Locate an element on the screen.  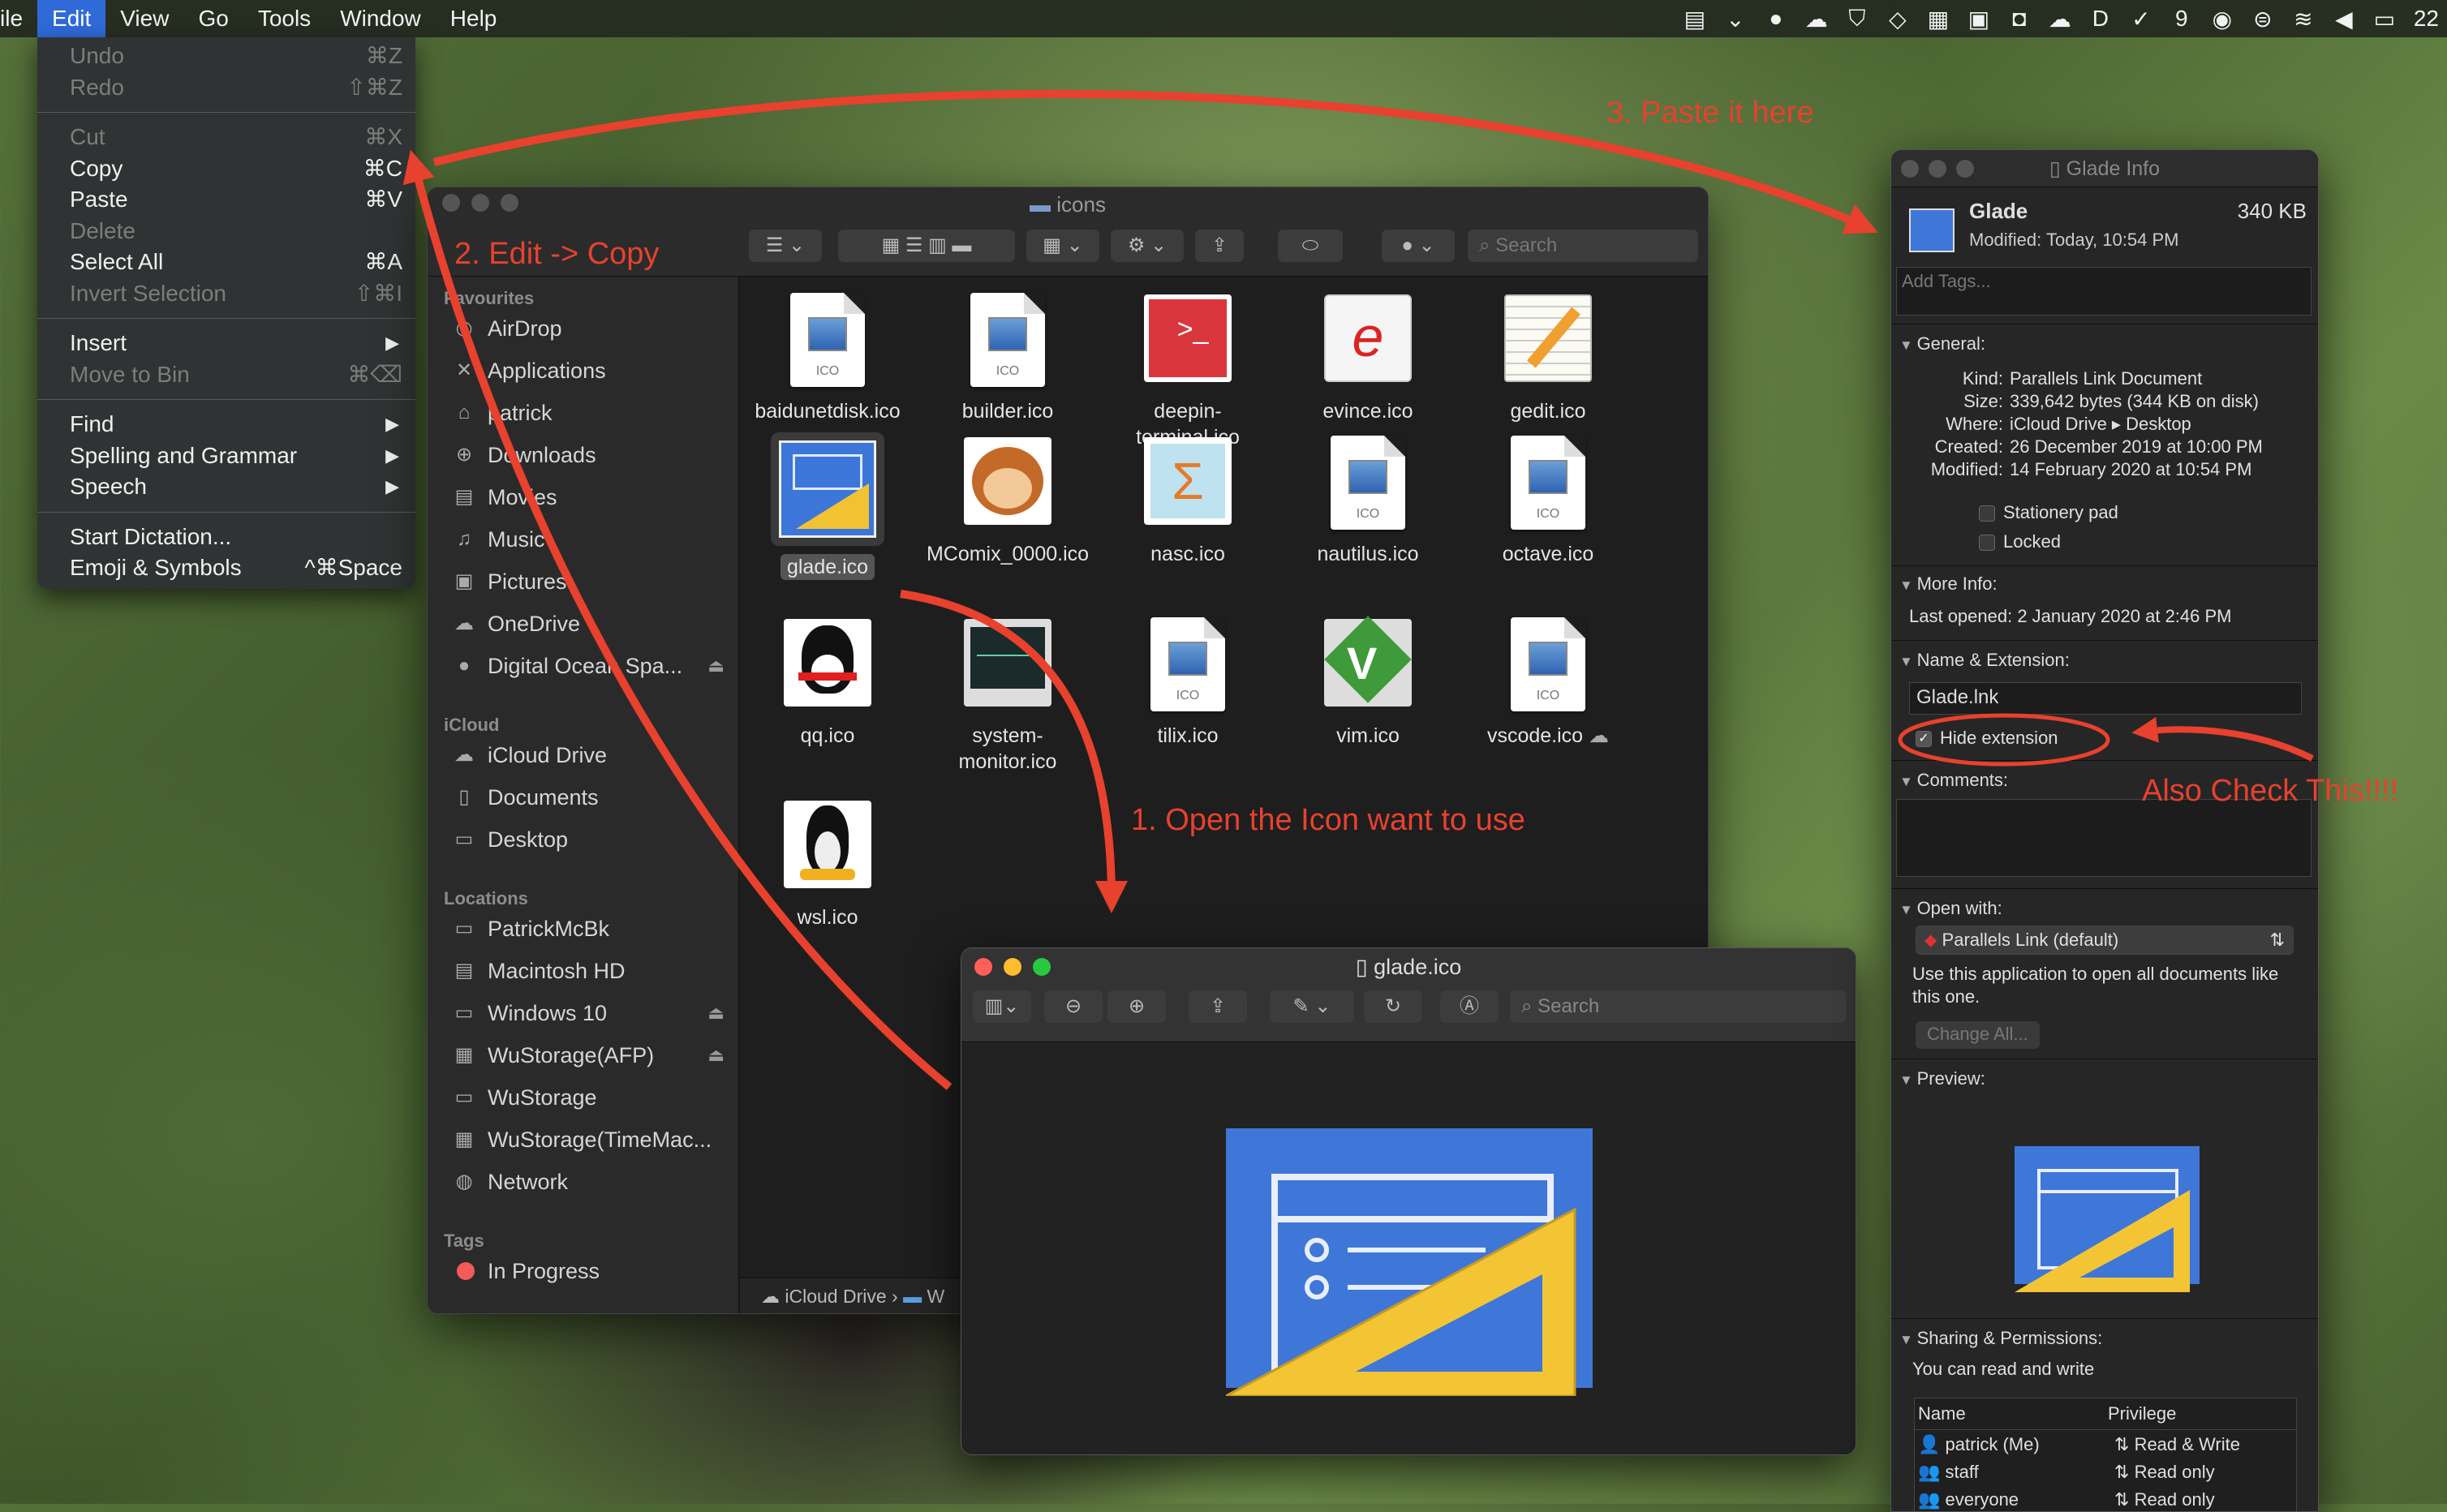
sidebar-toggle-button: ▥⌄ is located at coordinates (1002, 1006).